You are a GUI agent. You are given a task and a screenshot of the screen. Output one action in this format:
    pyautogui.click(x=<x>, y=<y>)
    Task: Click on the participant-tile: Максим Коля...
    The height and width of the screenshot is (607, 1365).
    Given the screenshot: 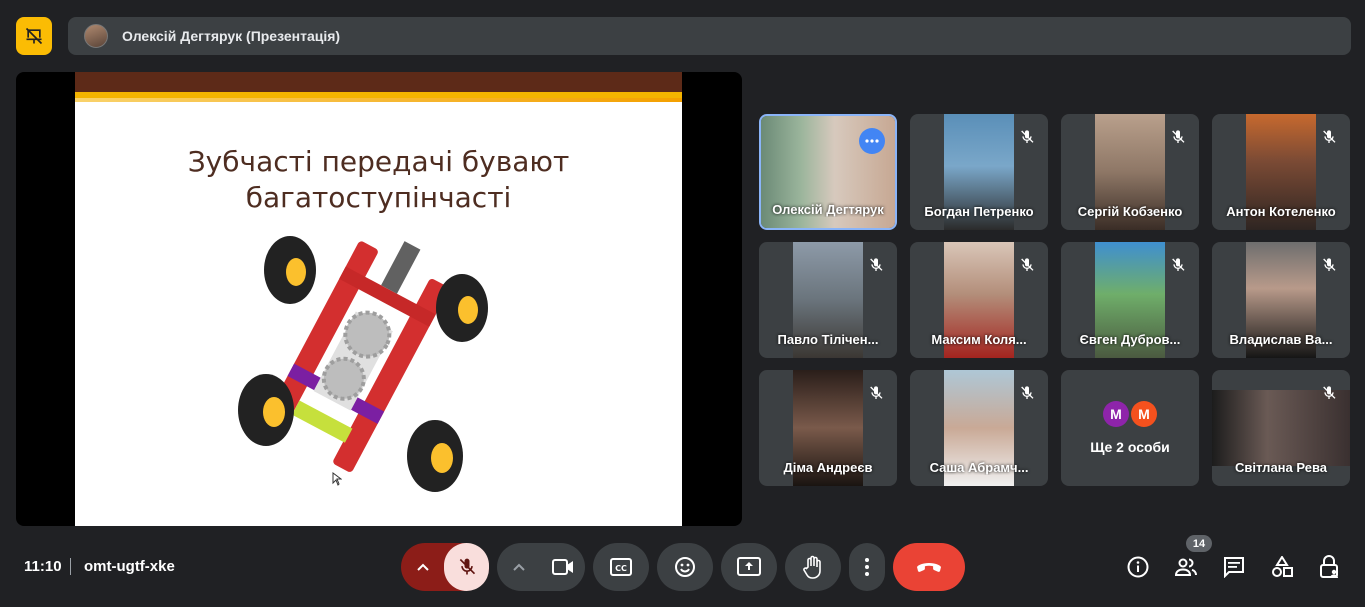 What is the action you would take?
    pyautogui.click(x=979, y=300)
    